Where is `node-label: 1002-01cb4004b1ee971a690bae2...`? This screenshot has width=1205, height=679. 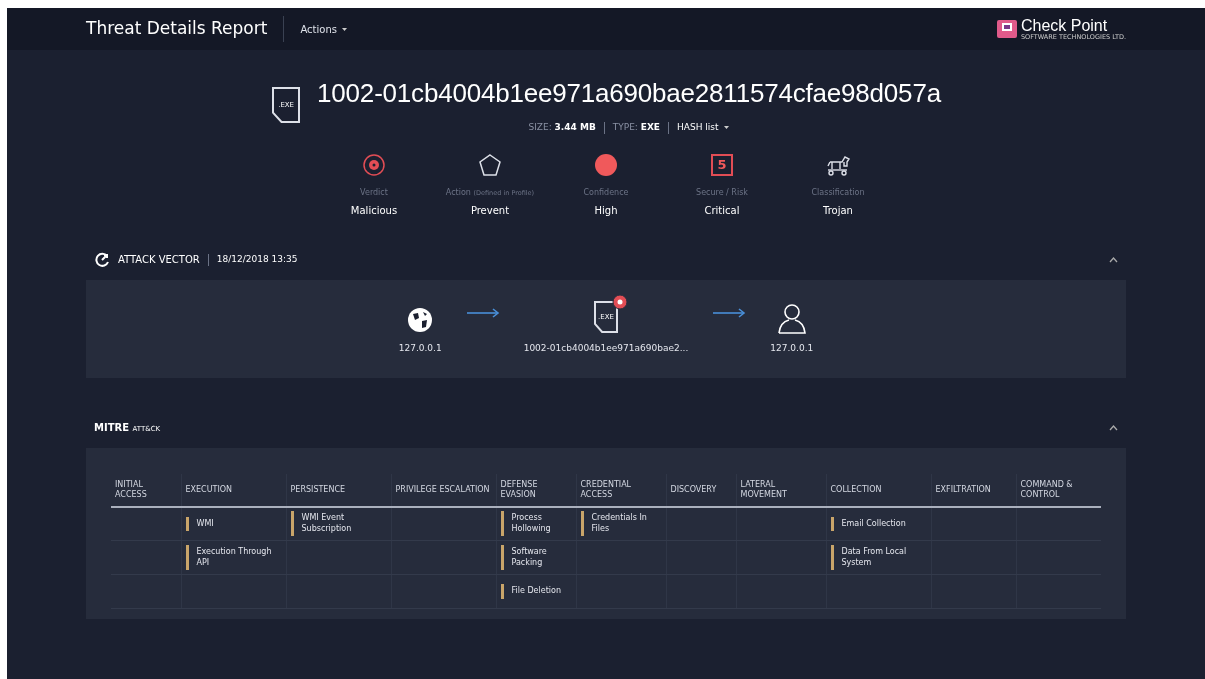
node-label: 1002-01cb4004b1ee971a690bae2... is located at coordinates (606, 348).